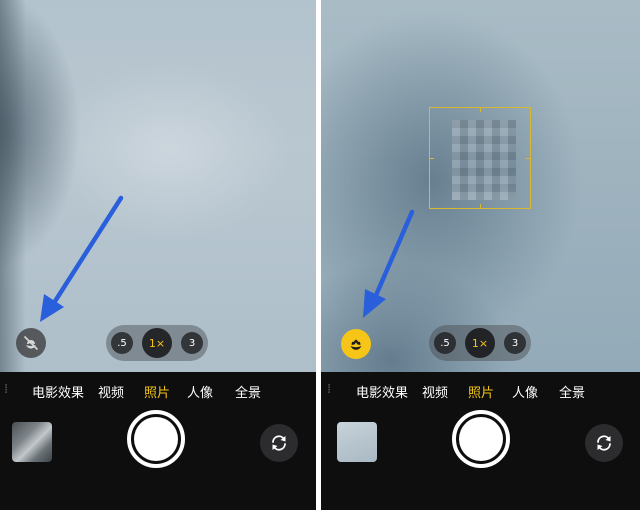 This screenshot has height=510, width=640. I want to click on annotation-arrow, so click(82, 258).